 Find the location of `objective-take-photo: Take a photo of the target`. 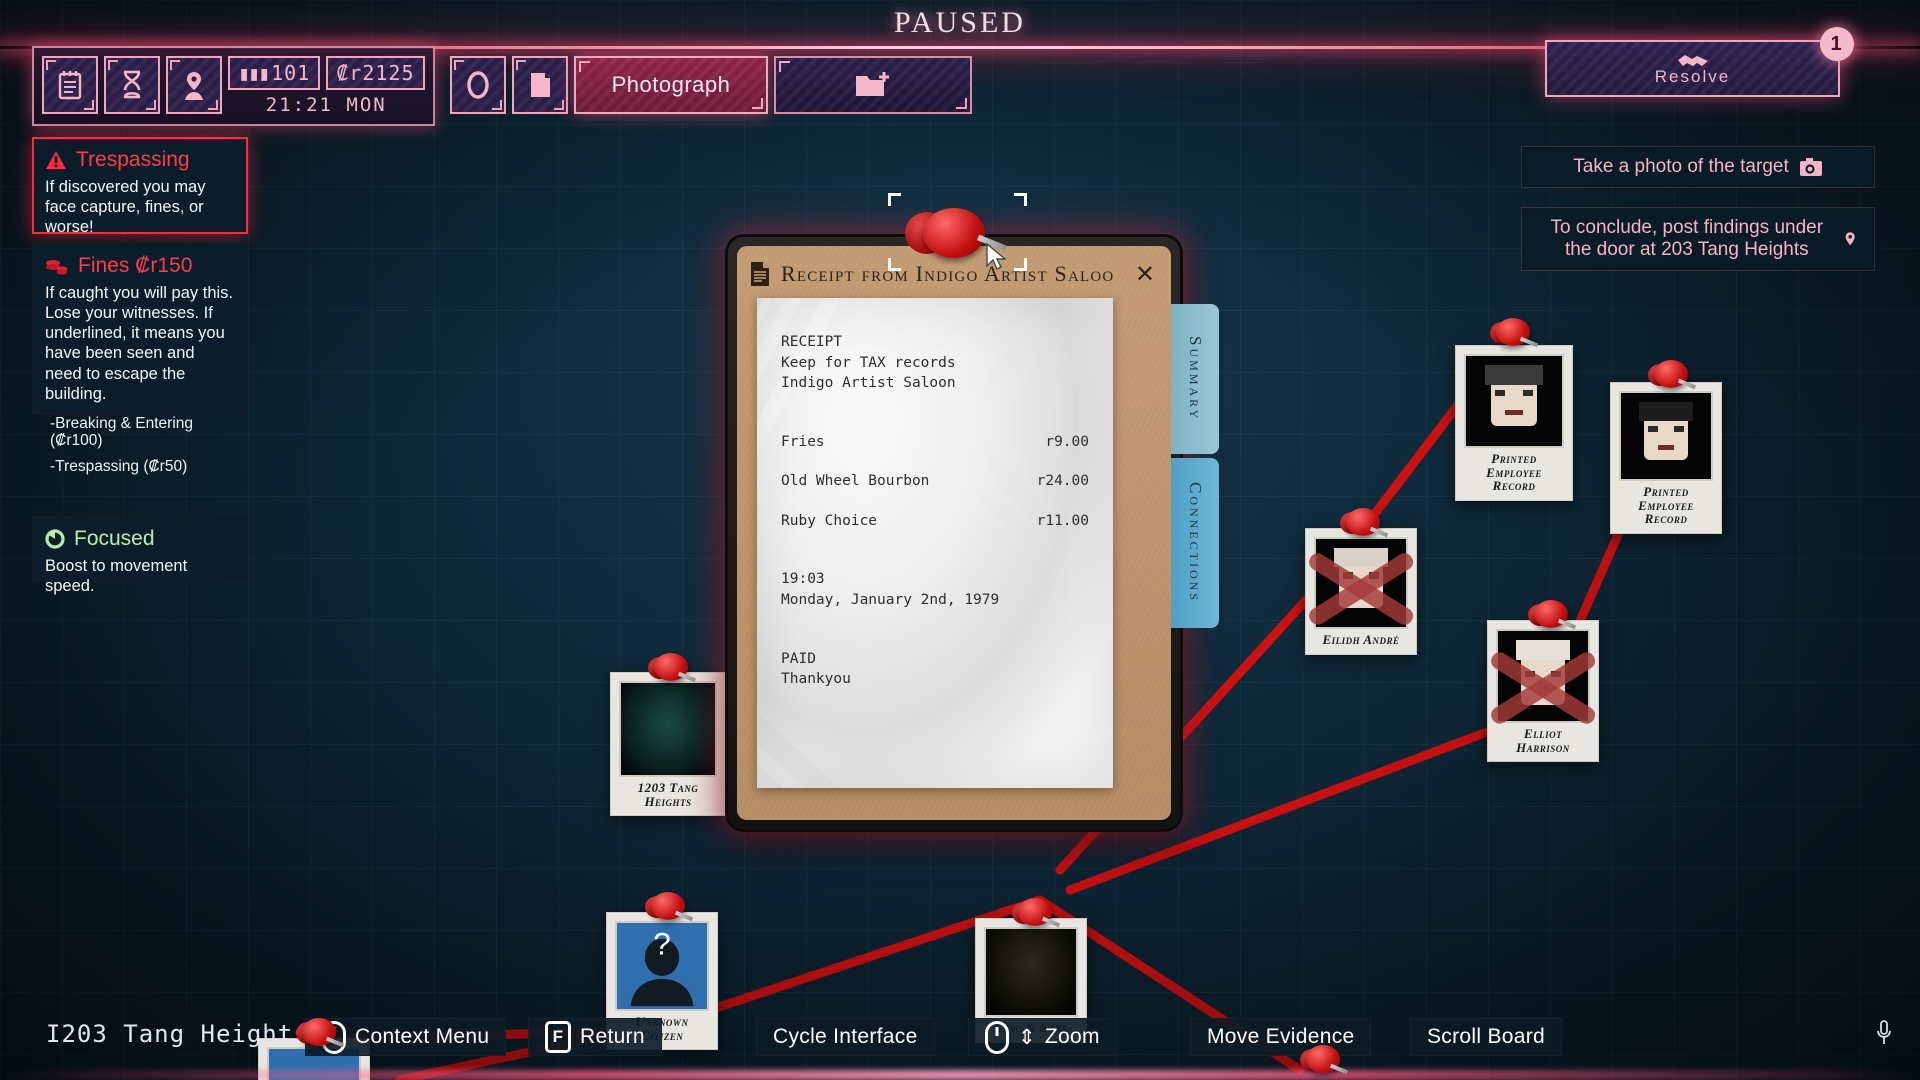

objective-take-photo: Take a photo of the target is located at coordinates (1698, 167).